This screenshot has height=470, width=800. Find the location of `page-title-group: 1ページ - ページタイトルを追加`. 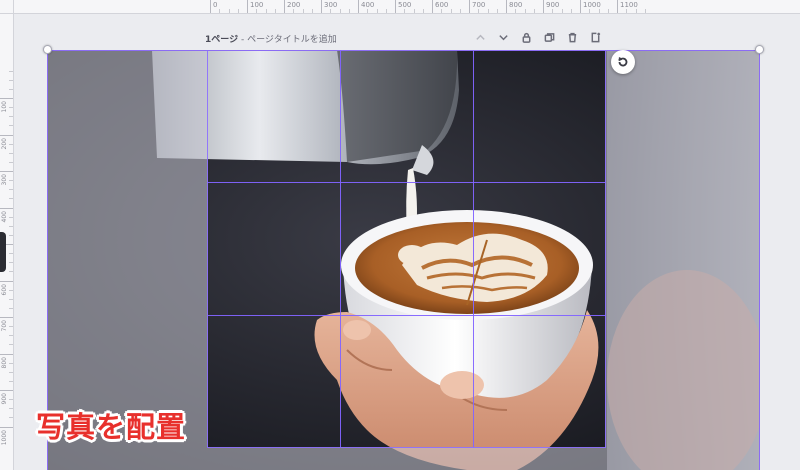

page-title-group: 1ページ - ページタイトルを追加 is located at coordinates (271, 38).